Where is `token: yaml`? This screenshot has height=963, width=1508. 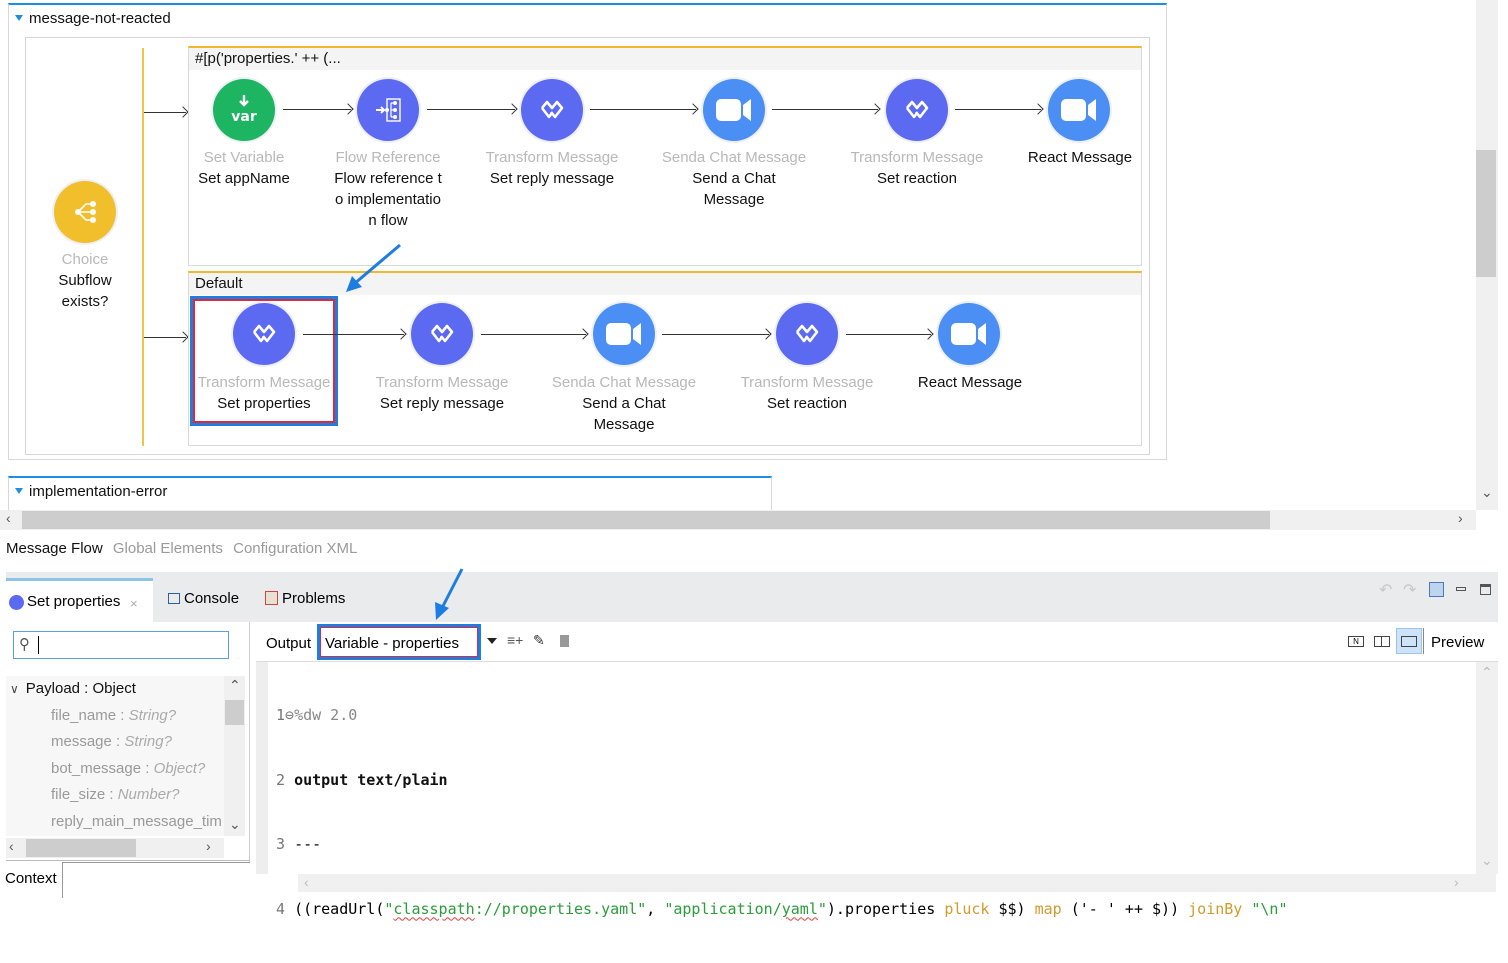 token: yaml is located at coordinates (799, 908).